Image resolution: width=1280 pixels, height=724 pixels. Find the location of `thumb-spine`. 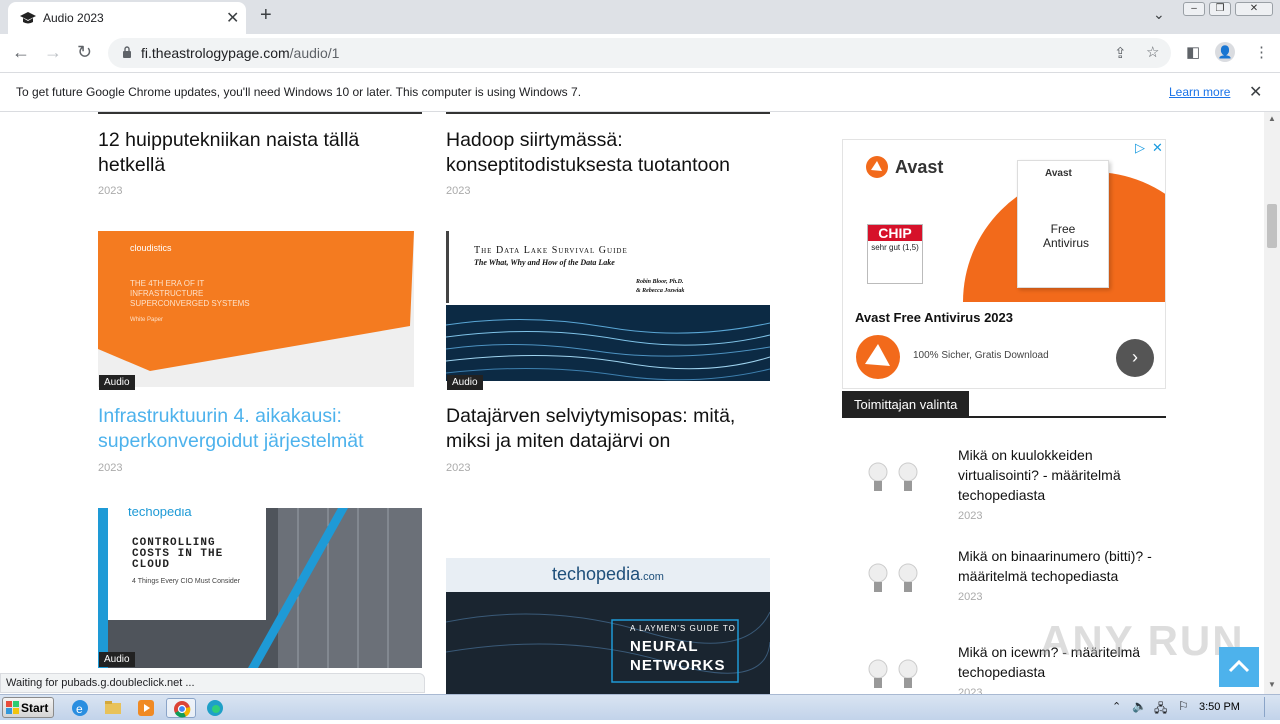

thumb-spine is located at coordinates (447, 267).